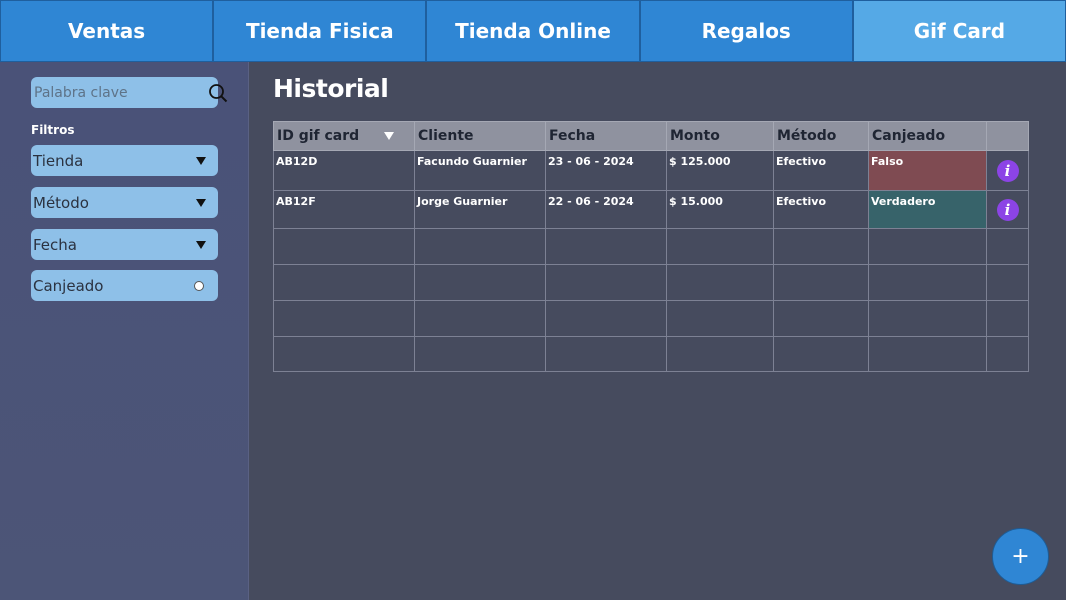 The image size is (1066, 600). What do you see at coordinates (331, 88) in the screenshot?
I see `page-title: Historial` at bounding box center [331, 88].